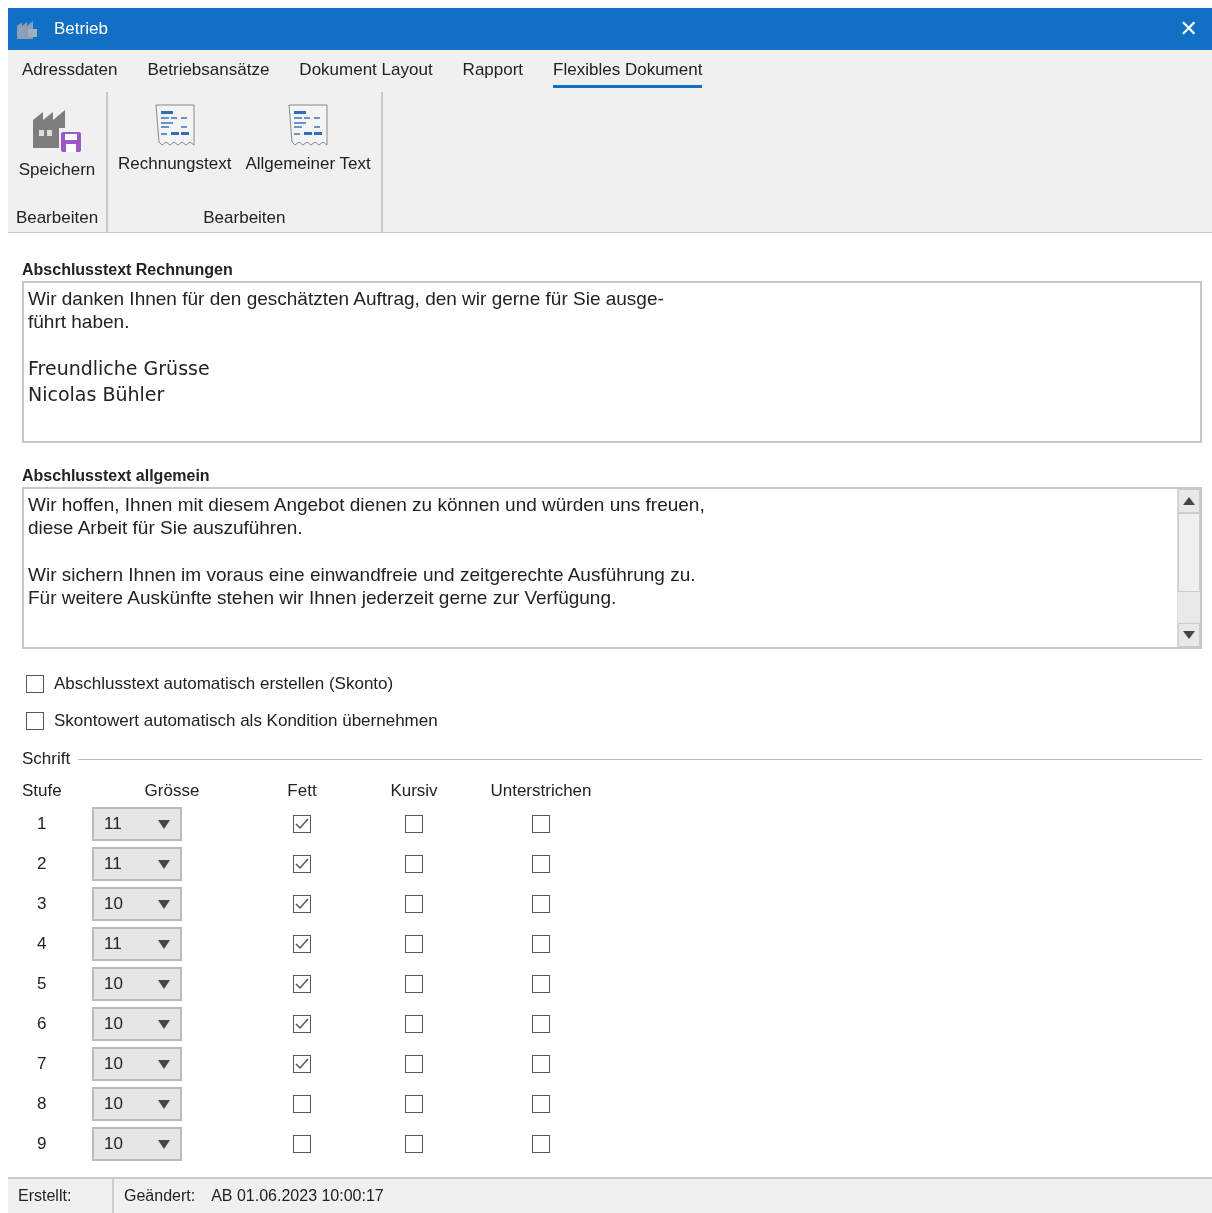 The width and height of the screenshot is (1212, 1213). Describe the element at coordinates (322, 597) in the screenshot. I see `text-line: Für weitere Auskünfte stehen wir Ihnen jederzeit gerne zur Verfügung.` at that location.